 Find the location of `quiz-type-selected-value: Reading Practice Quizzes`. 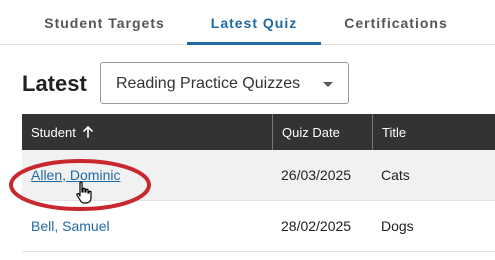

quiz-type-selected-value: Reading Practice Quizzes is located at coordinates (208, 83).